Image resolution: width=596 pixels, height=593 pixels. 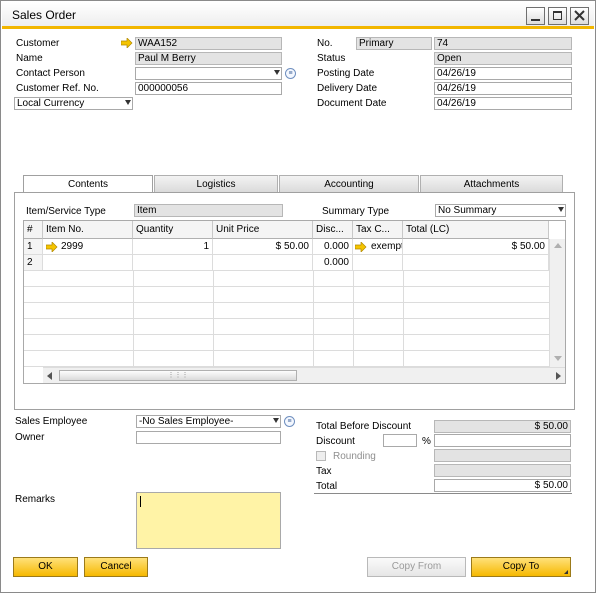 What do you see at coordinates (88, 230) in the screenshot?
I see `column-header-item-no: Item No.` at bounding box center [88, 230].